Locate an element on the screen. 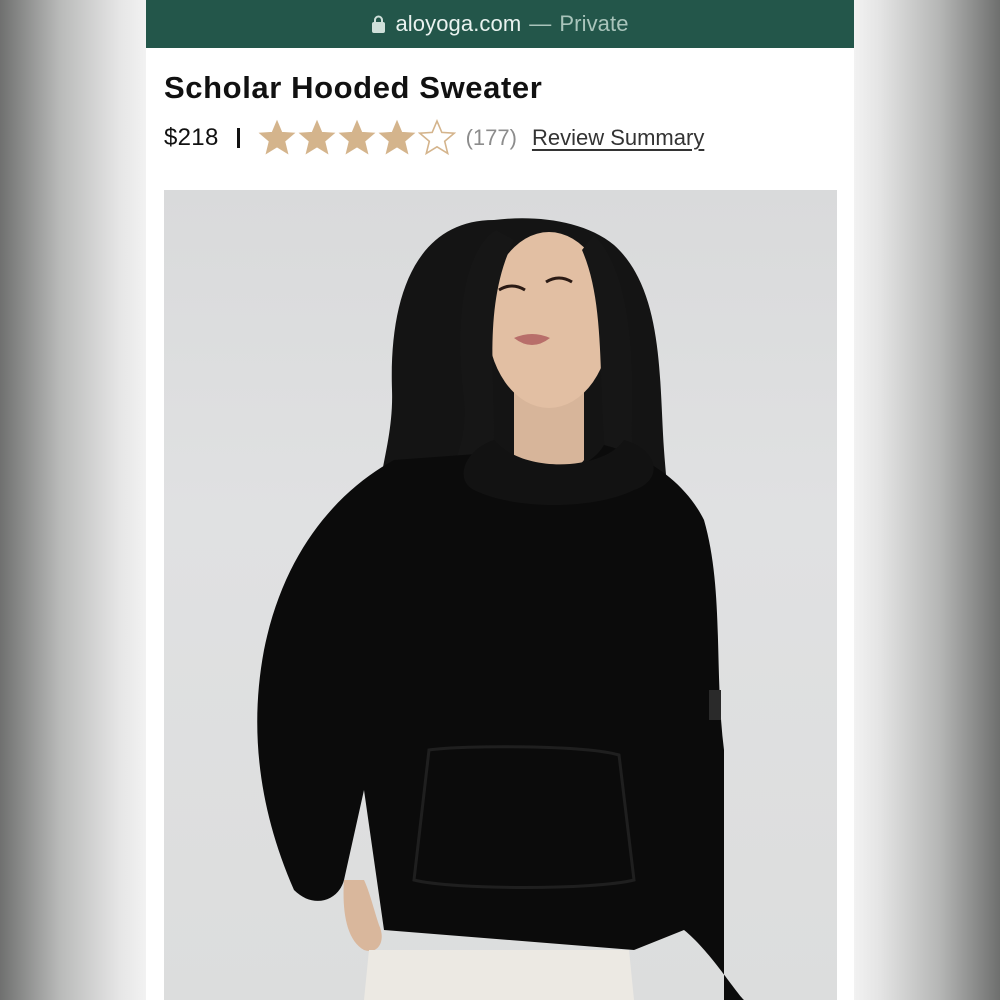  browser-url-bar: aloyoga.com — Private is located at coordinates (500, 24).